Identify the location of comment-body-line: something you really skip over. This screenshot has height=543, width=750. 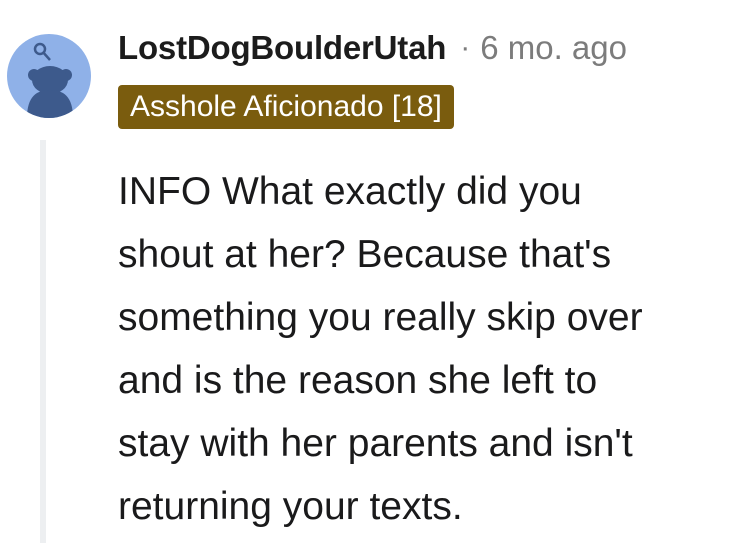
(380, 317).